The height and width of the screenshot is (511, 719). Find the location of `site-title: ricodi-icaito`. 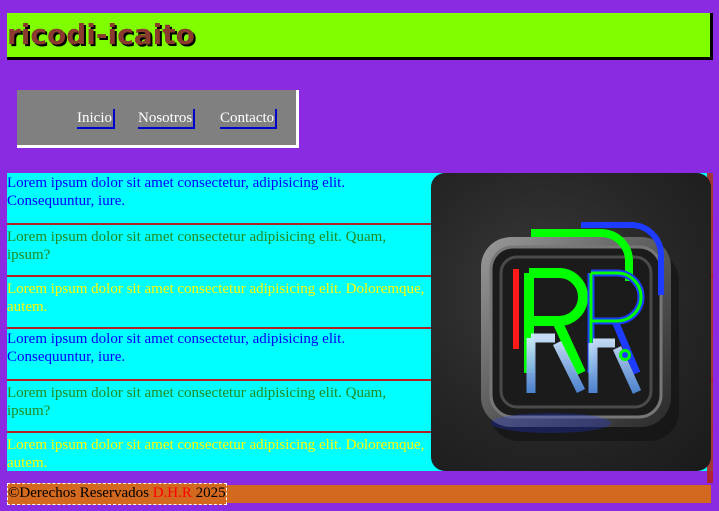

site-title: ricodi-icaito is located at coordinates (101, 34).